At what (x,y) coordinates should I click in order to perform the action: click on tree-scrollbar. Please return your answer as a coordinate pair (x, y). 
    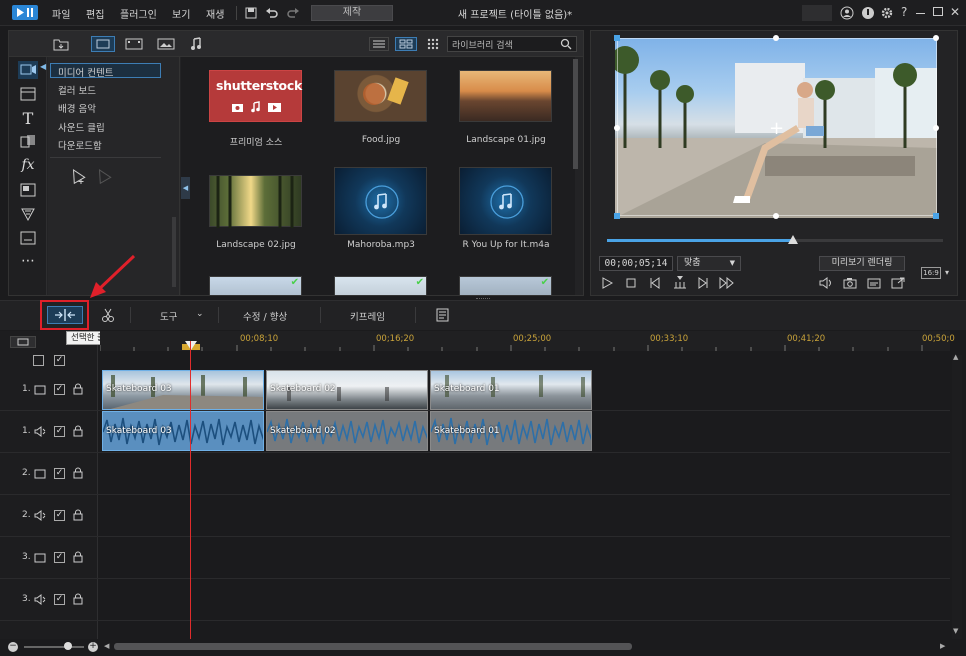
    Looking at the image, I should click on (174, 252).